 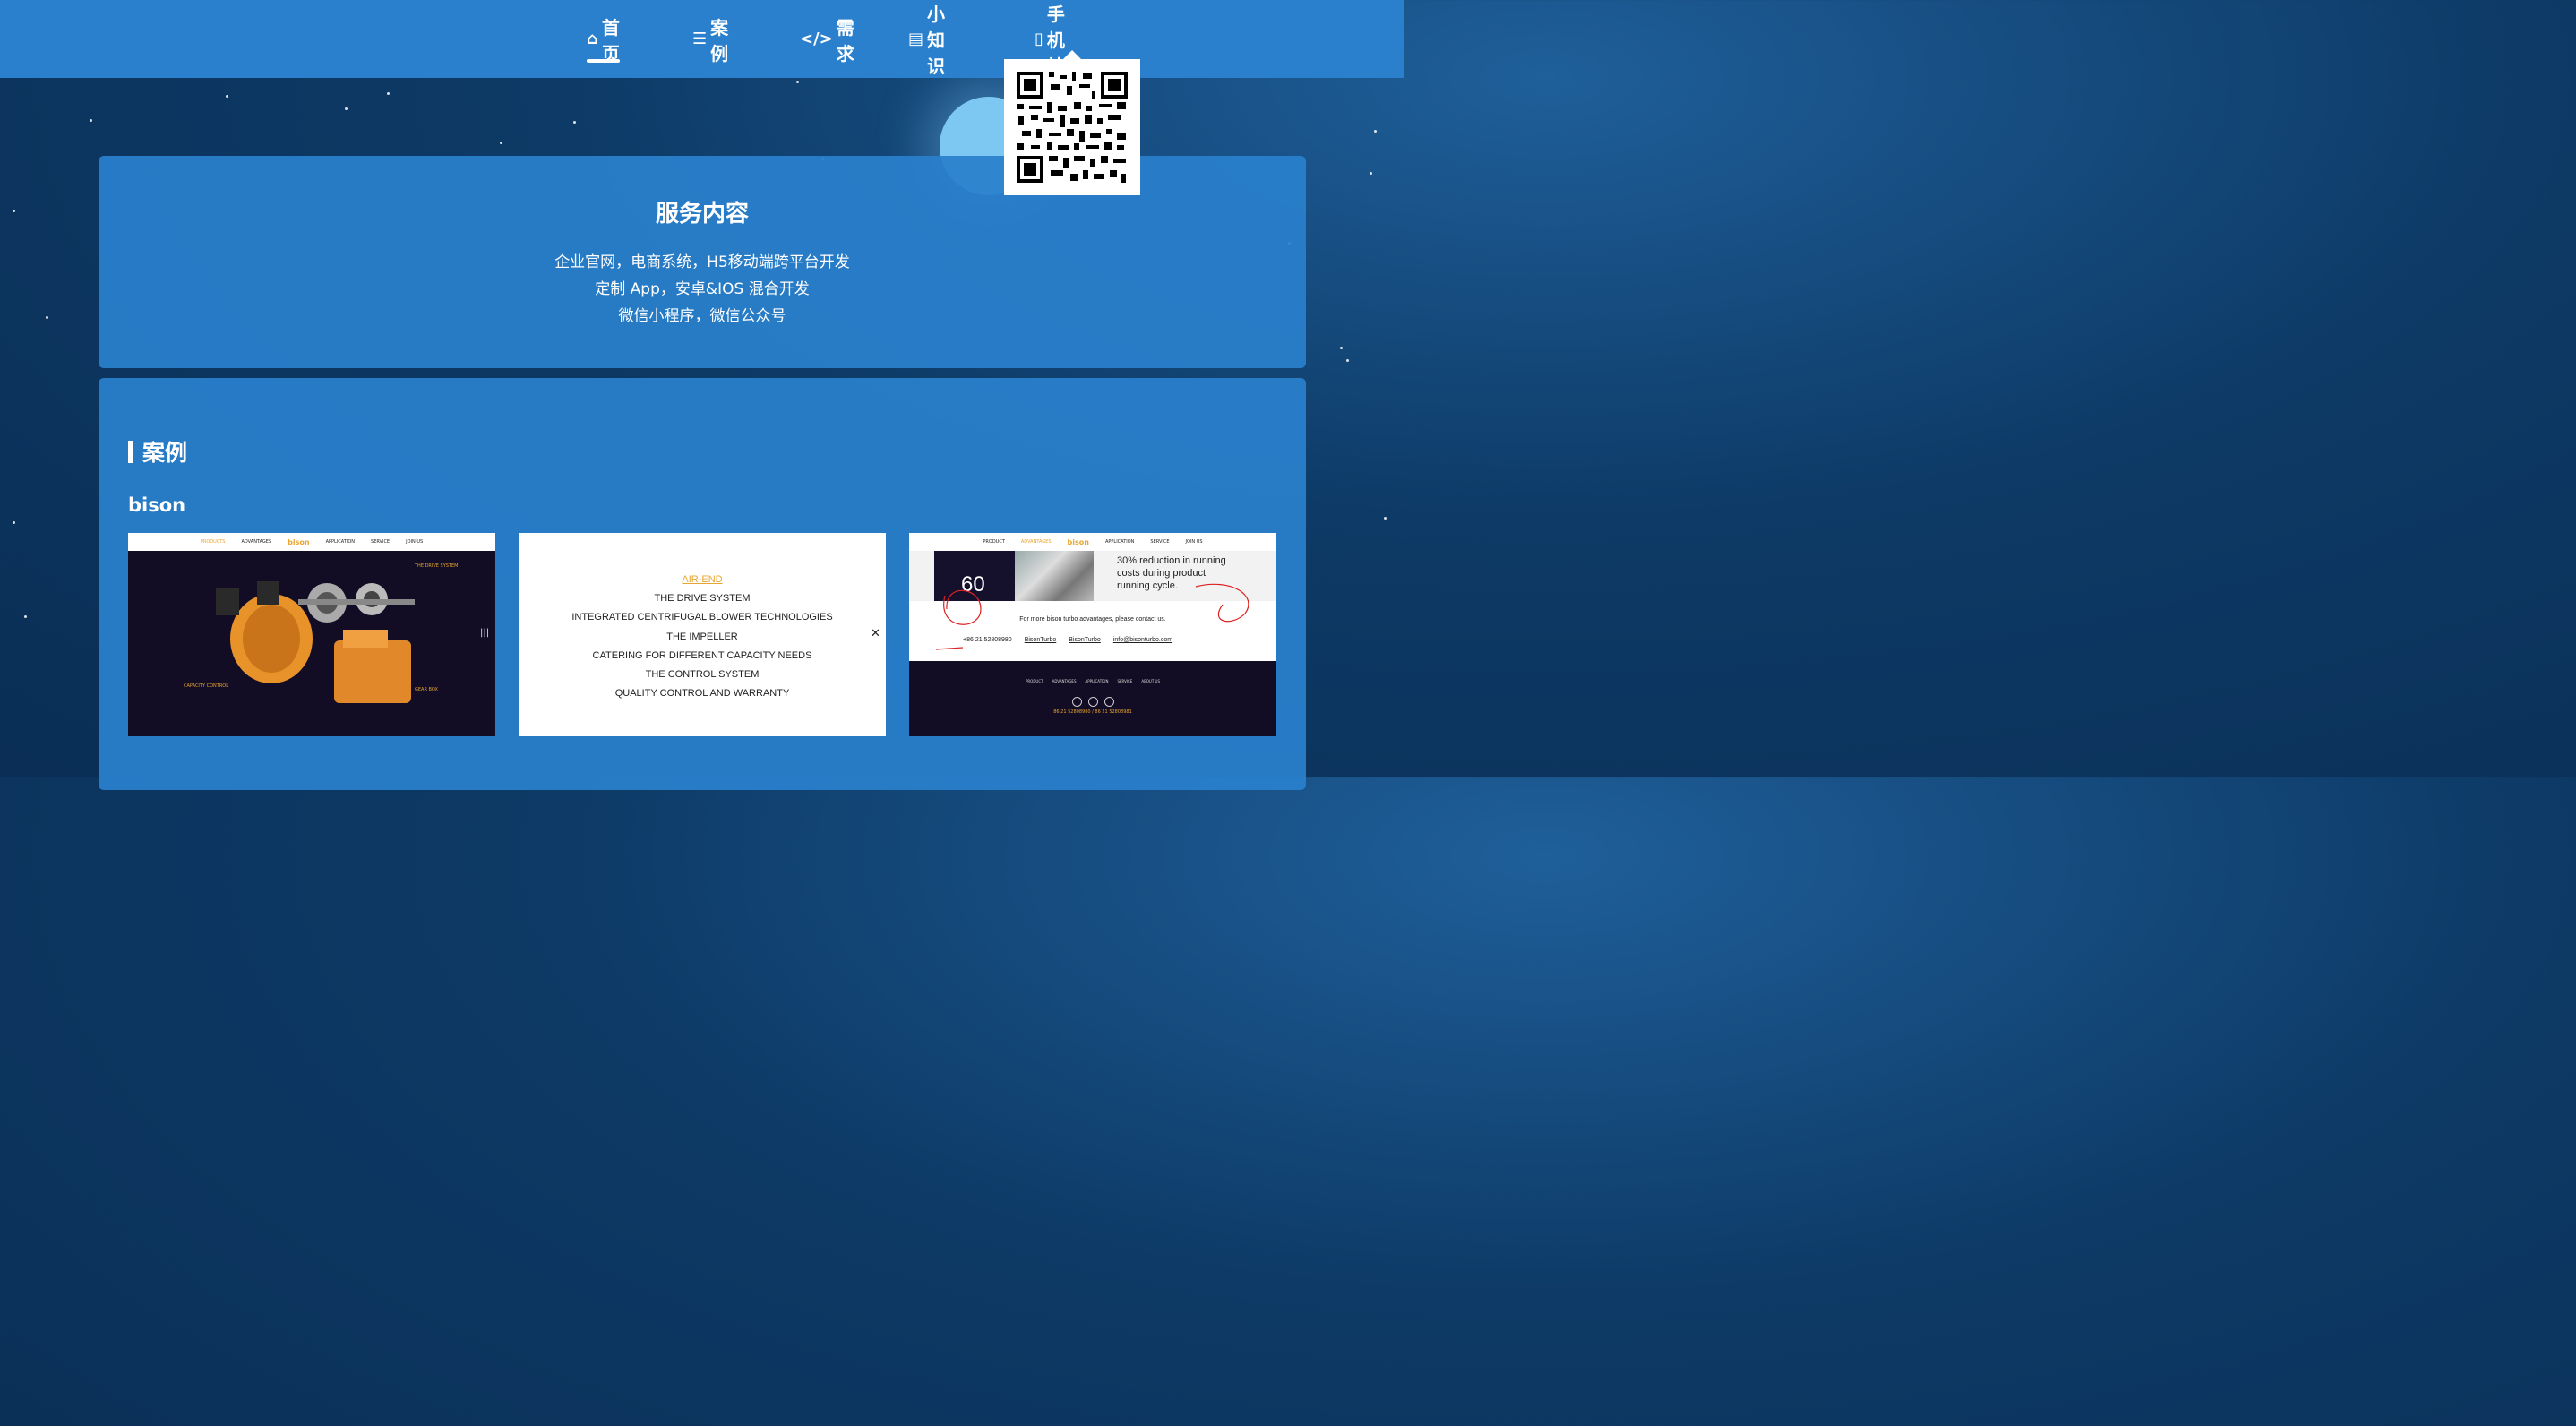 I want to click on nav-item-label: 首页, so click(x=610, y=40).